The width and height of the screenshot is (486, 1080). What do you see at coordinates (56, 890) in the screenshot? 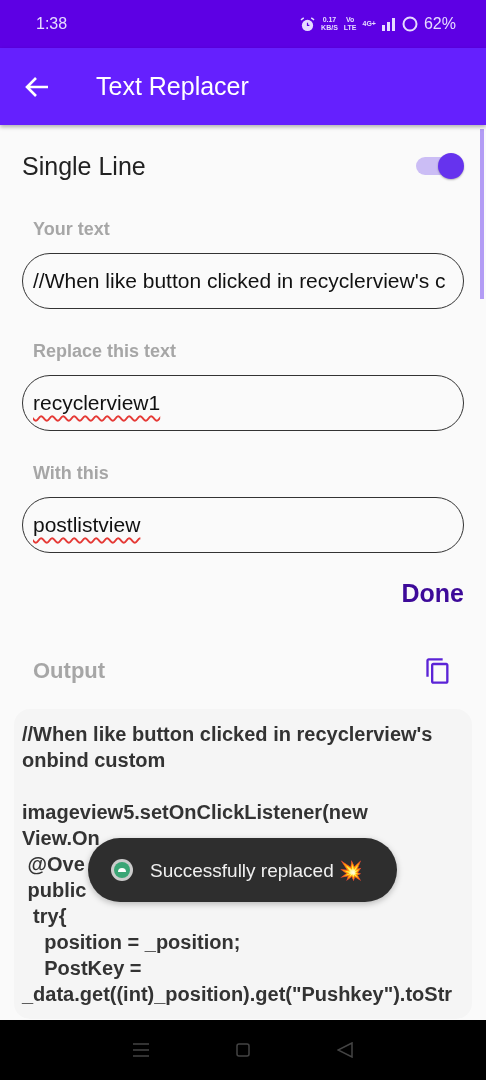
I see `code-line: public` at bounding box center [56, 890].